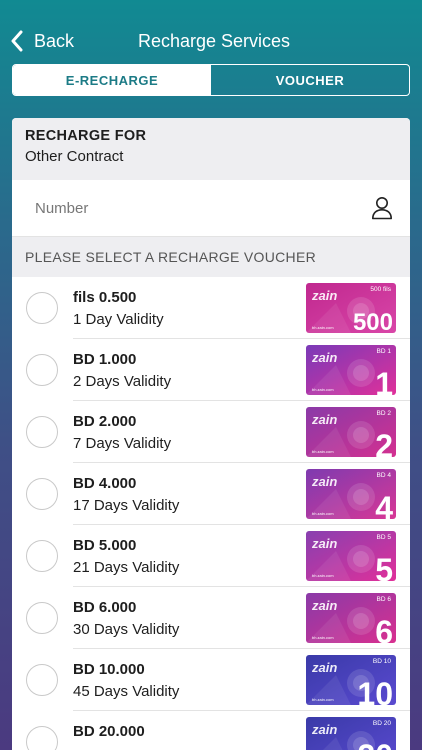 This screenshot has width=422, height=750. Describe the element at coordinates (86, 136) in the screenshot. I see `recharge-for-label: RECHARGE FOR` at that location.